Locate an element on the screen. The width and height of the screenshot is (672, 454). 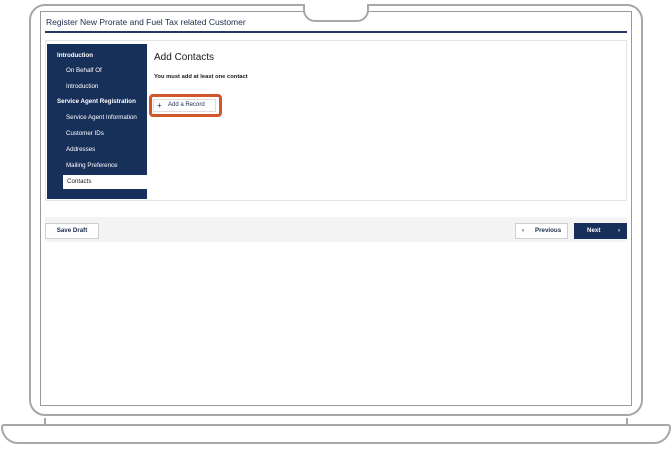
chevron-right-icon: › is located at coordinates (619, 230).